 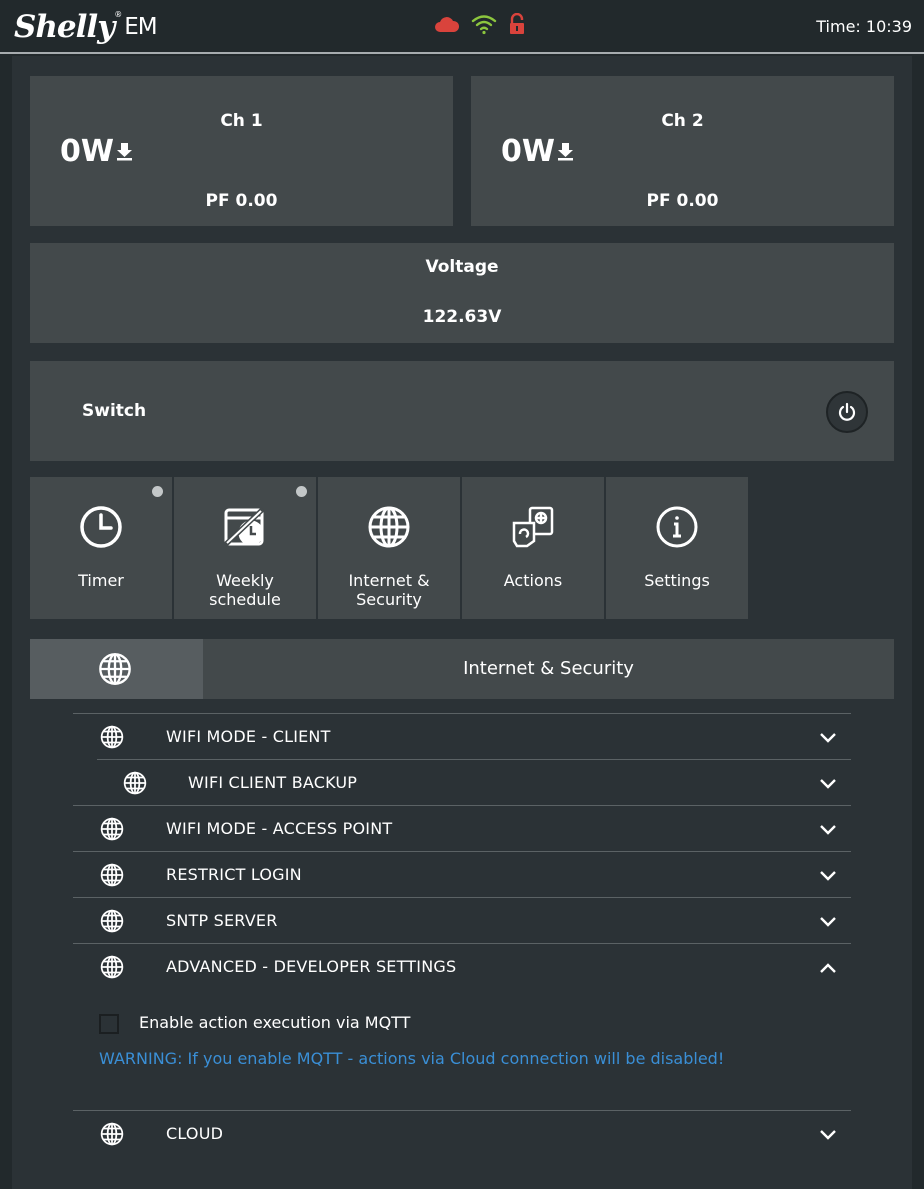 I want to click on mqtt-checkbox, so click(x=109, y=1024).